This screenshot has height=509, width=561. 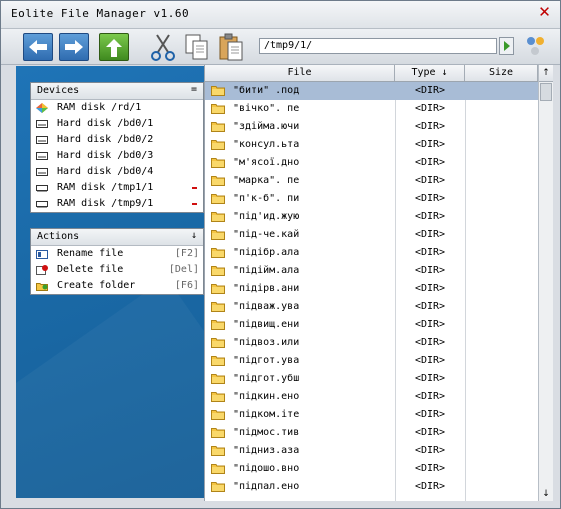 What do you see at coordinates (371, 271) in the screenshot?
I see `file-row: "підійм.ала <DIR>` at bounding box center [371, 271].